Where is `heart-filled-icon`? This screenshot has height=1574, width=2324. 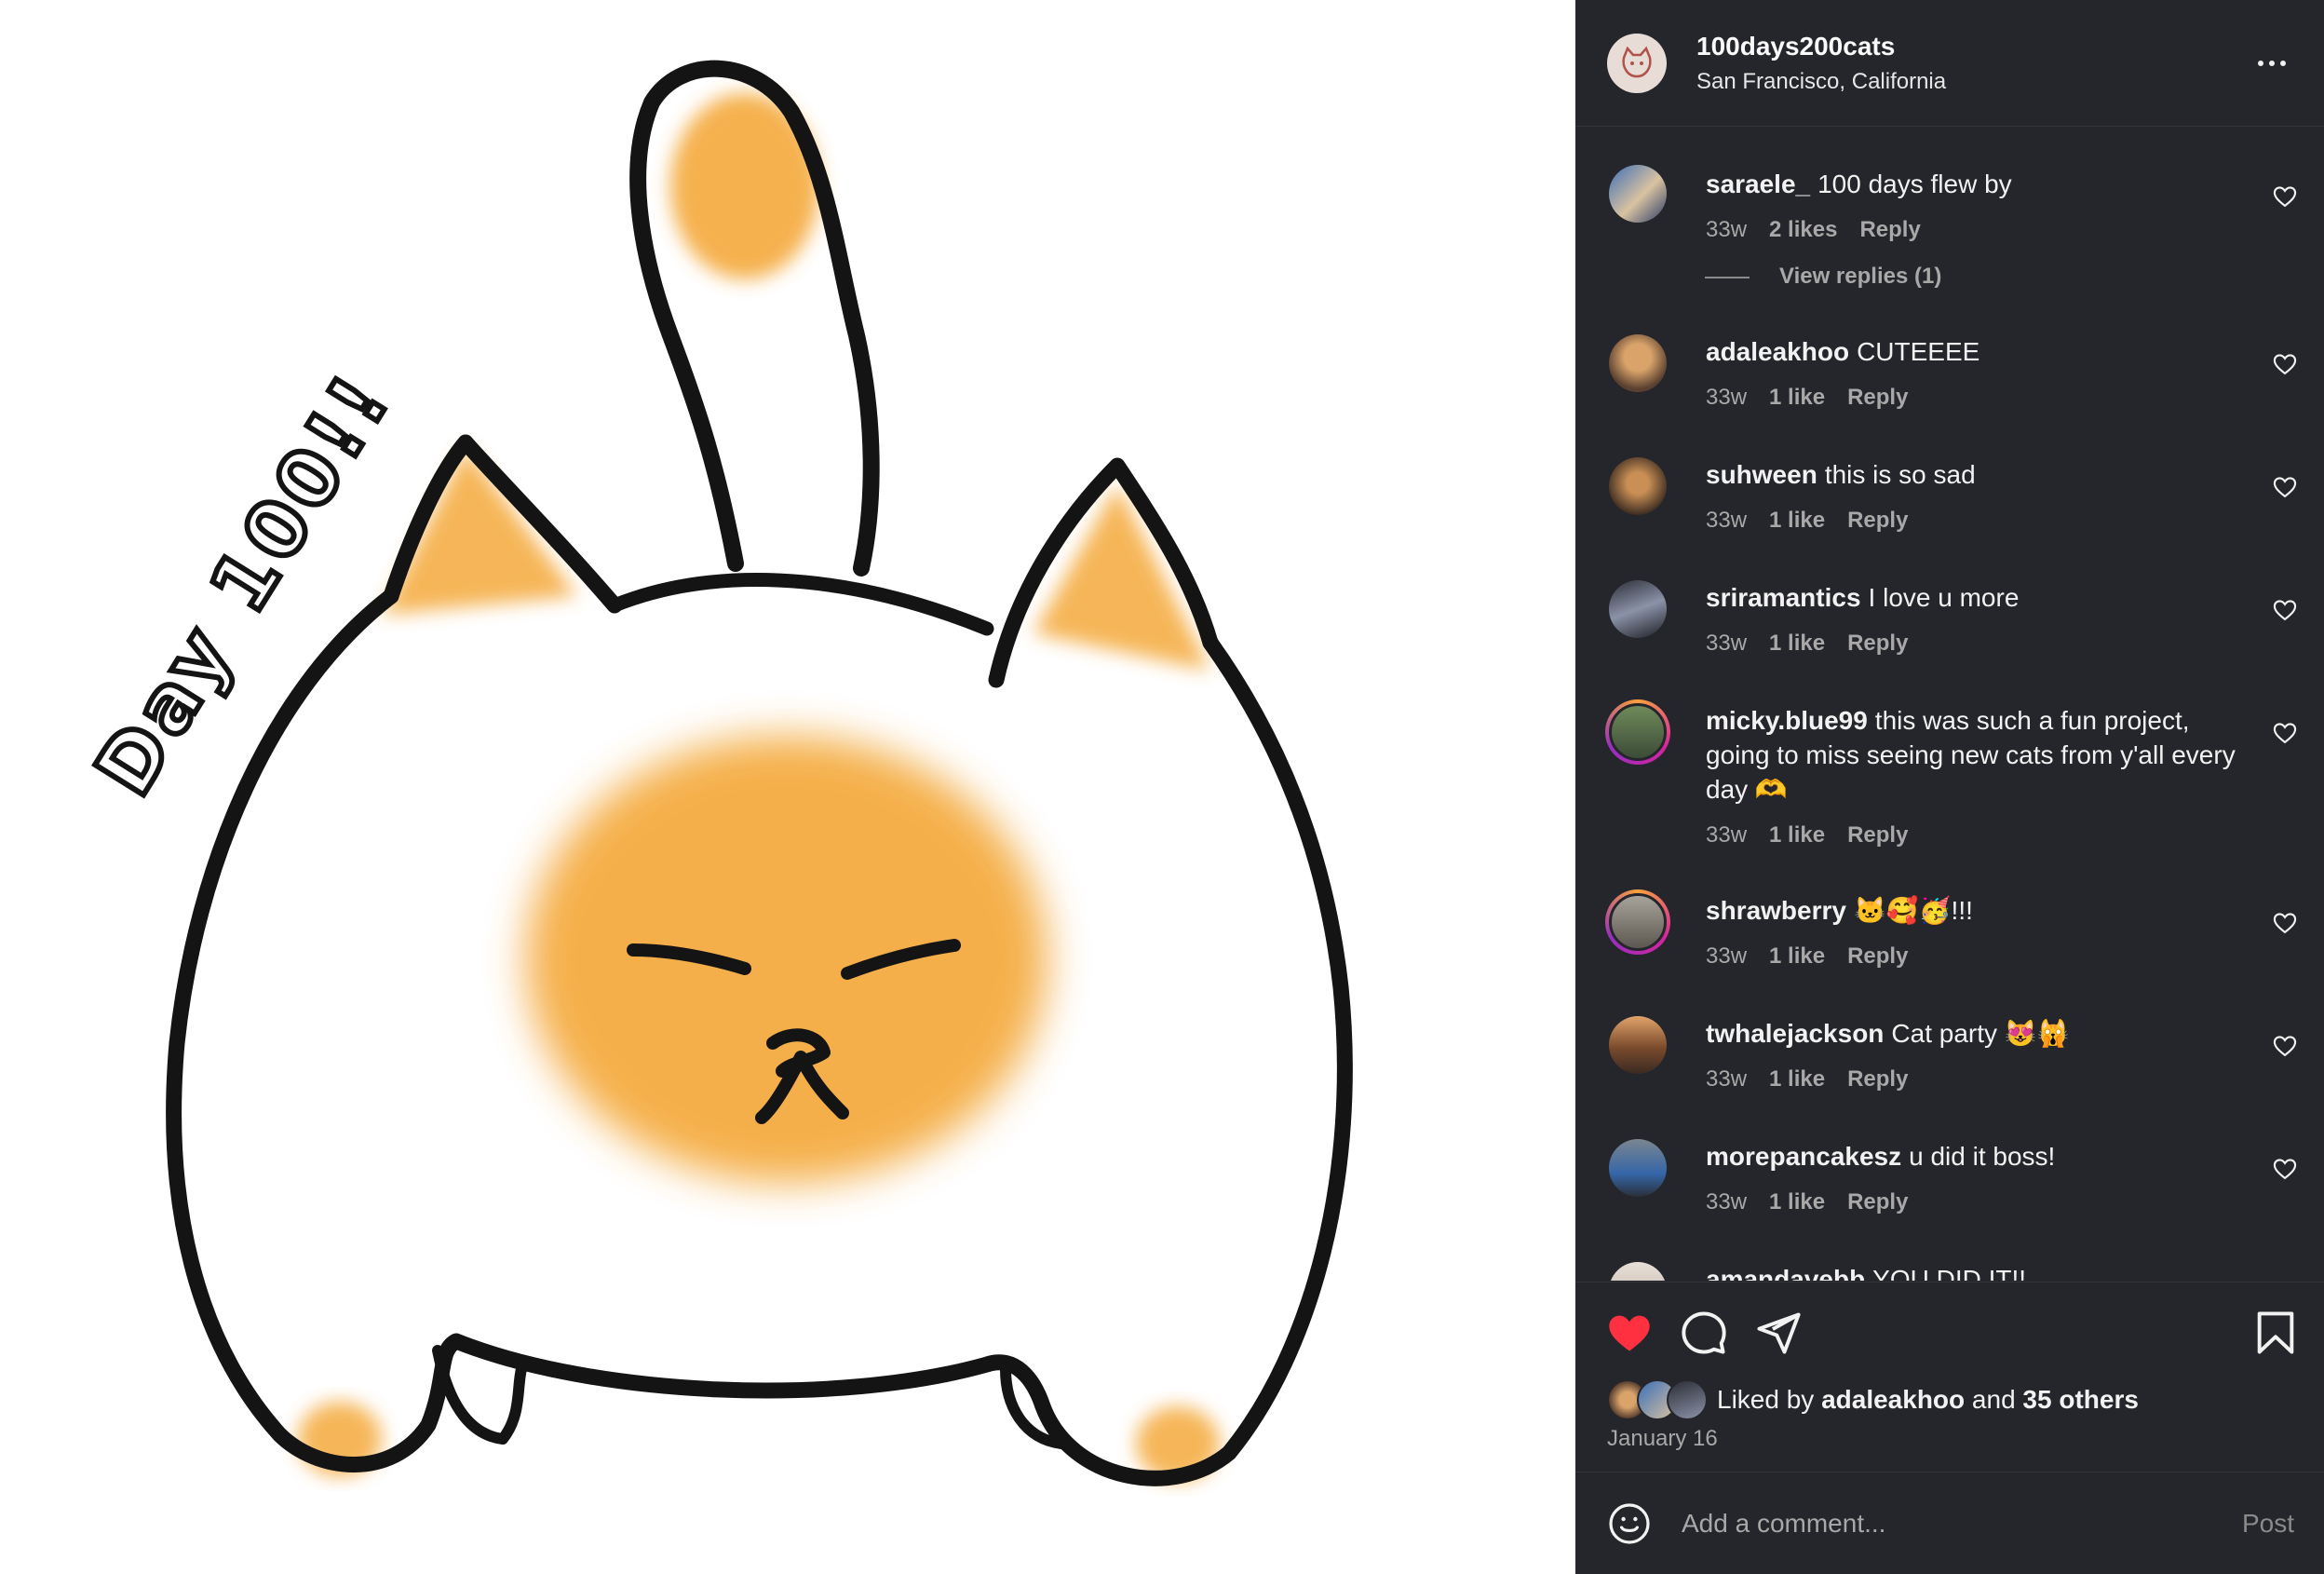
heart-filled-icon is located at coordinates (1630, 1333).